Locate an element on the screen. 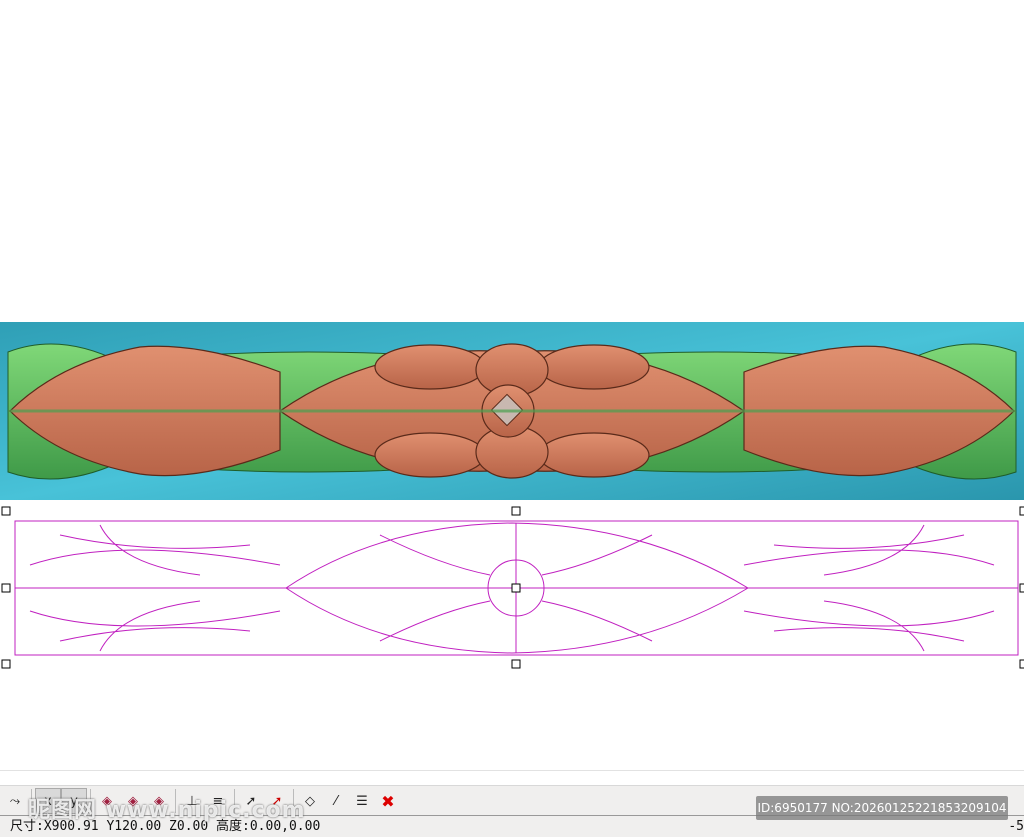  watermark-logo: 昵图网 www.nipic.com is located at coordinates (167, 810).